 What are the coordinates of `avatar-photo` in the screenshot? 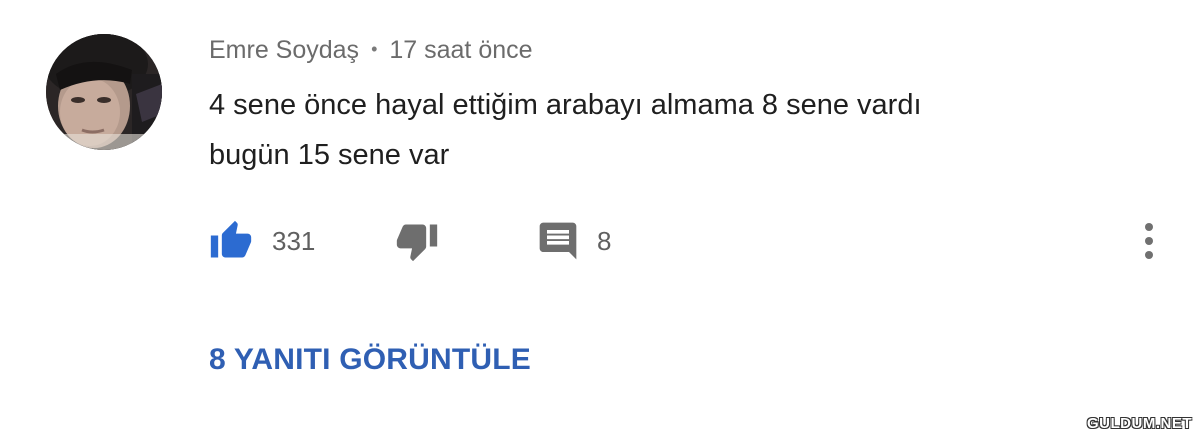 It's located at (104, 92).